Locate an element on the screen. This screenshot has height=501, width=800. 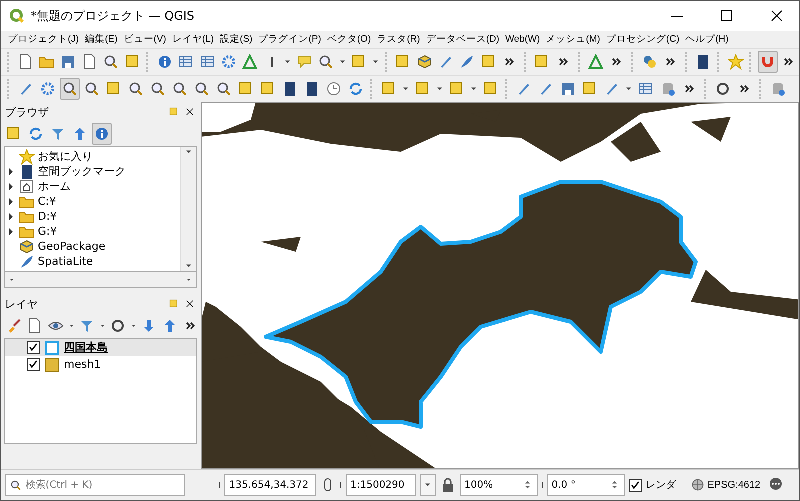
menu-item: データベース(D) is located at coordinates (463, 39).